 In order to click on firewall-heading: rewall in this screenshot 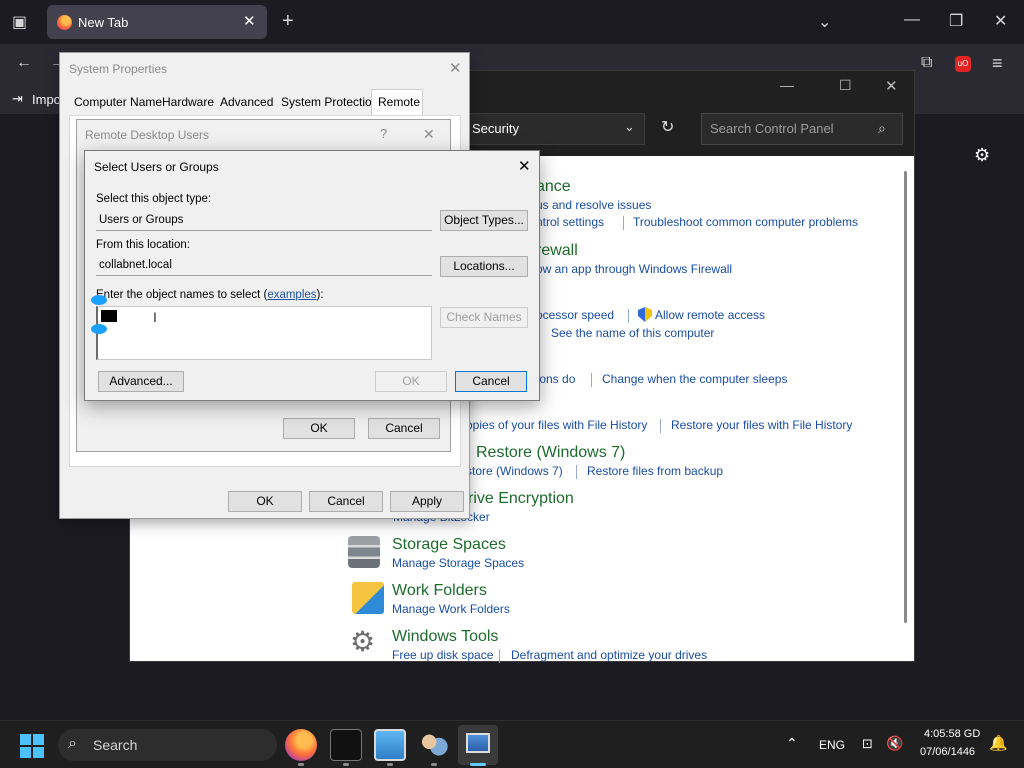, I will do `click(557, 251)`.